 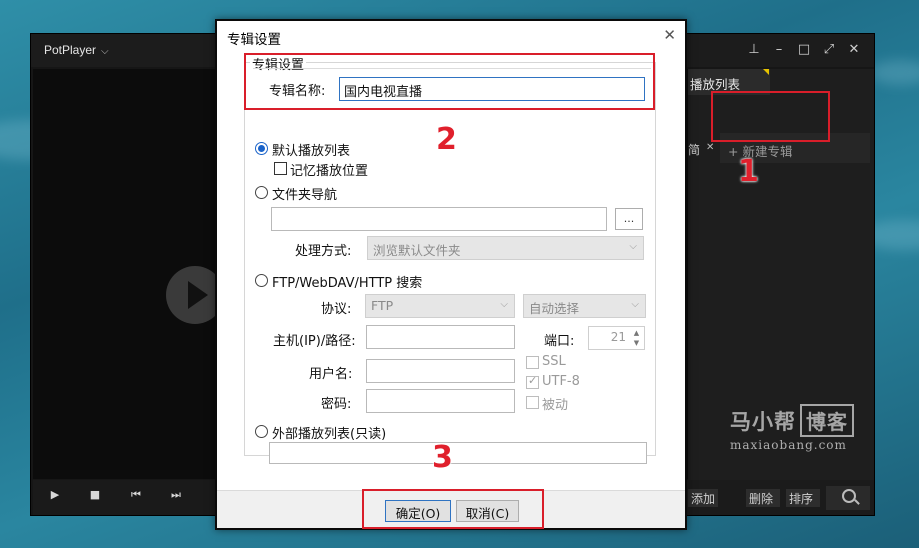 I want to click on folder-nav-radio, so click(x=261, y=192).